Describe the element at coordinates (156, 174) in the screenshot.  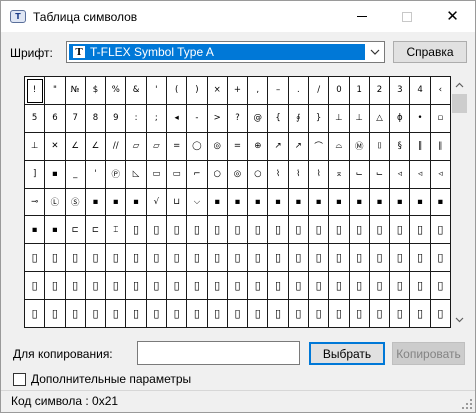
I see `symbol-cell: ▭` at that location.